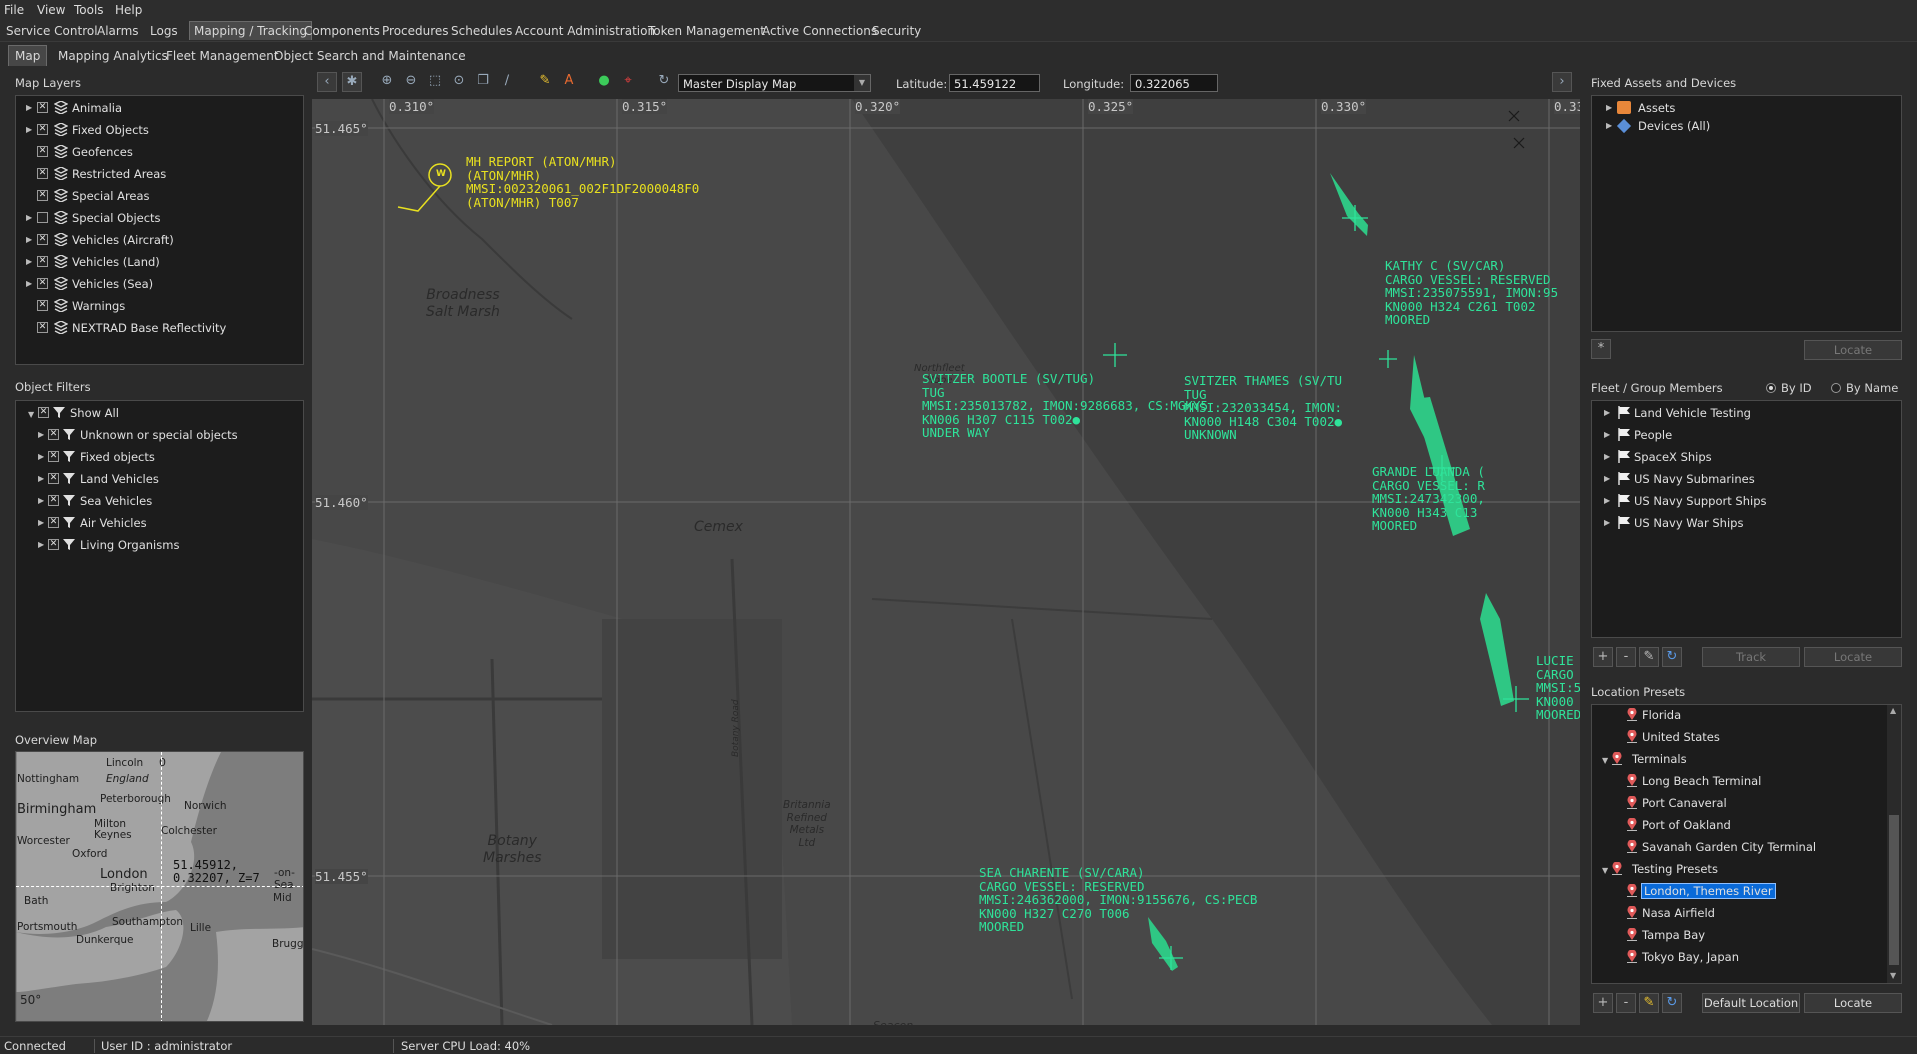  I want to click on layer-item: ▶ Special Objects, so click(158, 218).